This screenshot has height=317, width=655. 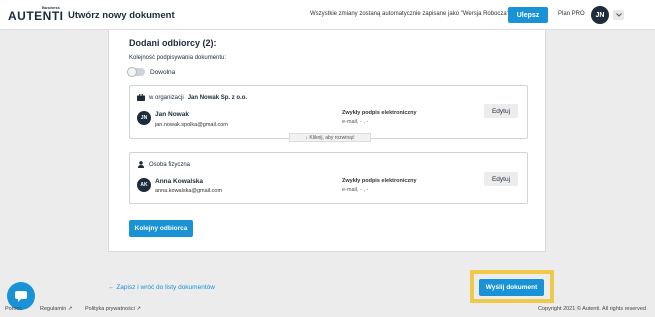 I want to click on signing-order-toggle, so click(x=136, y=72).